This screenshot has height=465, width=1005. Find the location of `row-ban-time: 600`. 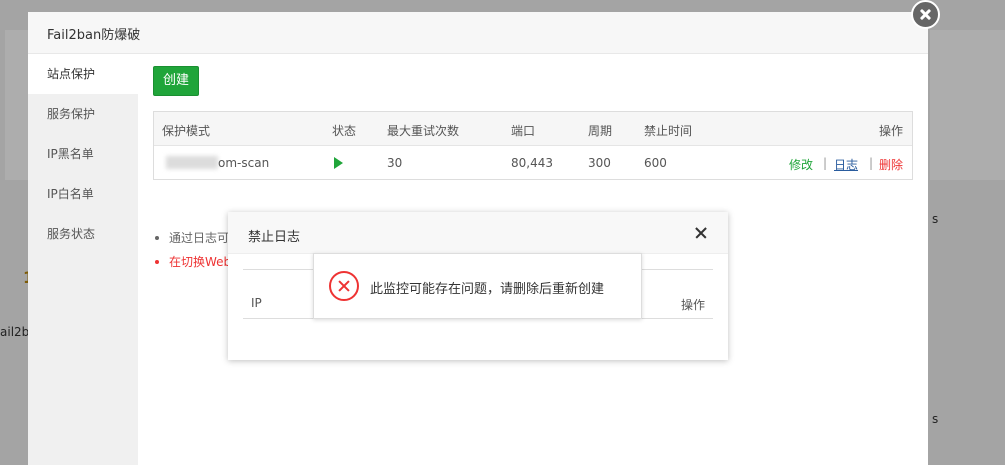

row-ban-time: 600 is located at coordinates (655, 163).